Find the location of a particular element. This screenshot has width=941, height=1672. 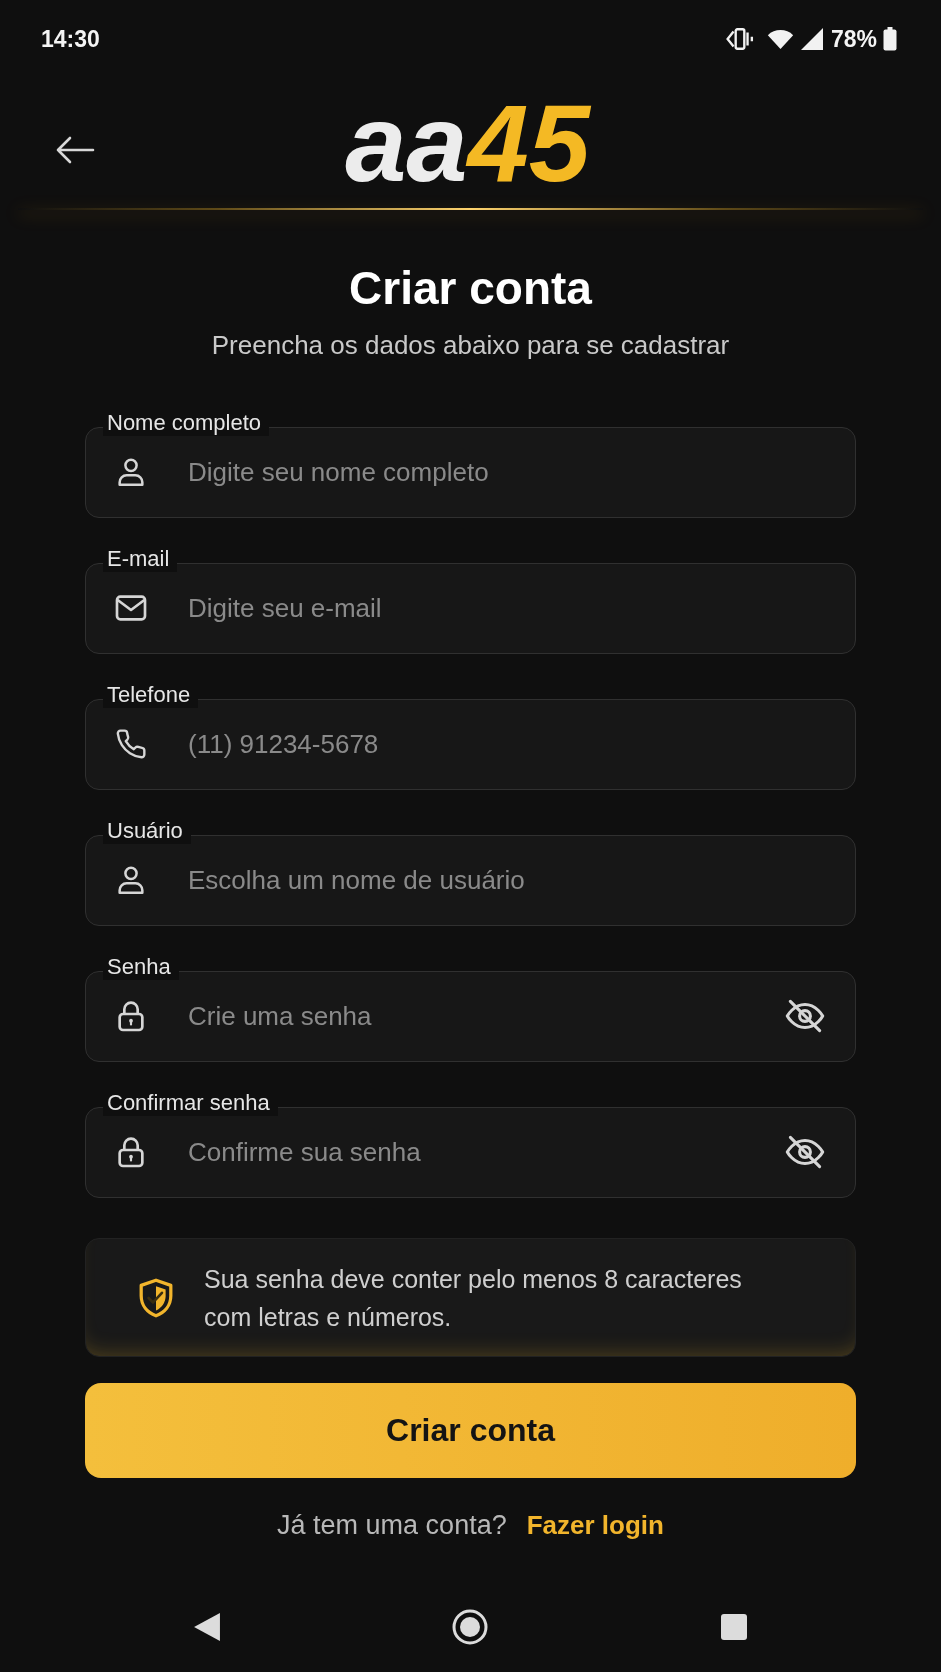

recents-icon is located at coordinates (734, 1627).